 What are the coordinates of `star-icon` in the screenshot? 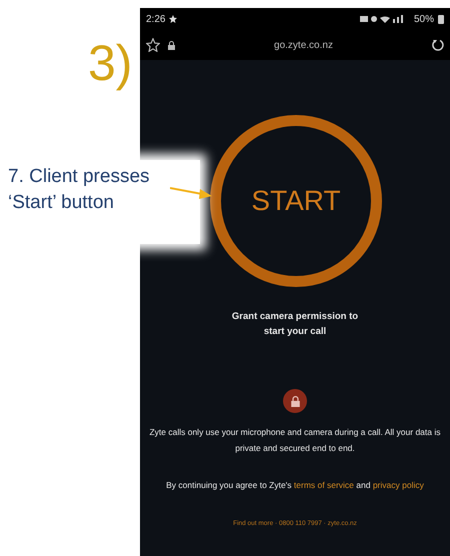 It's located at (173, 19).